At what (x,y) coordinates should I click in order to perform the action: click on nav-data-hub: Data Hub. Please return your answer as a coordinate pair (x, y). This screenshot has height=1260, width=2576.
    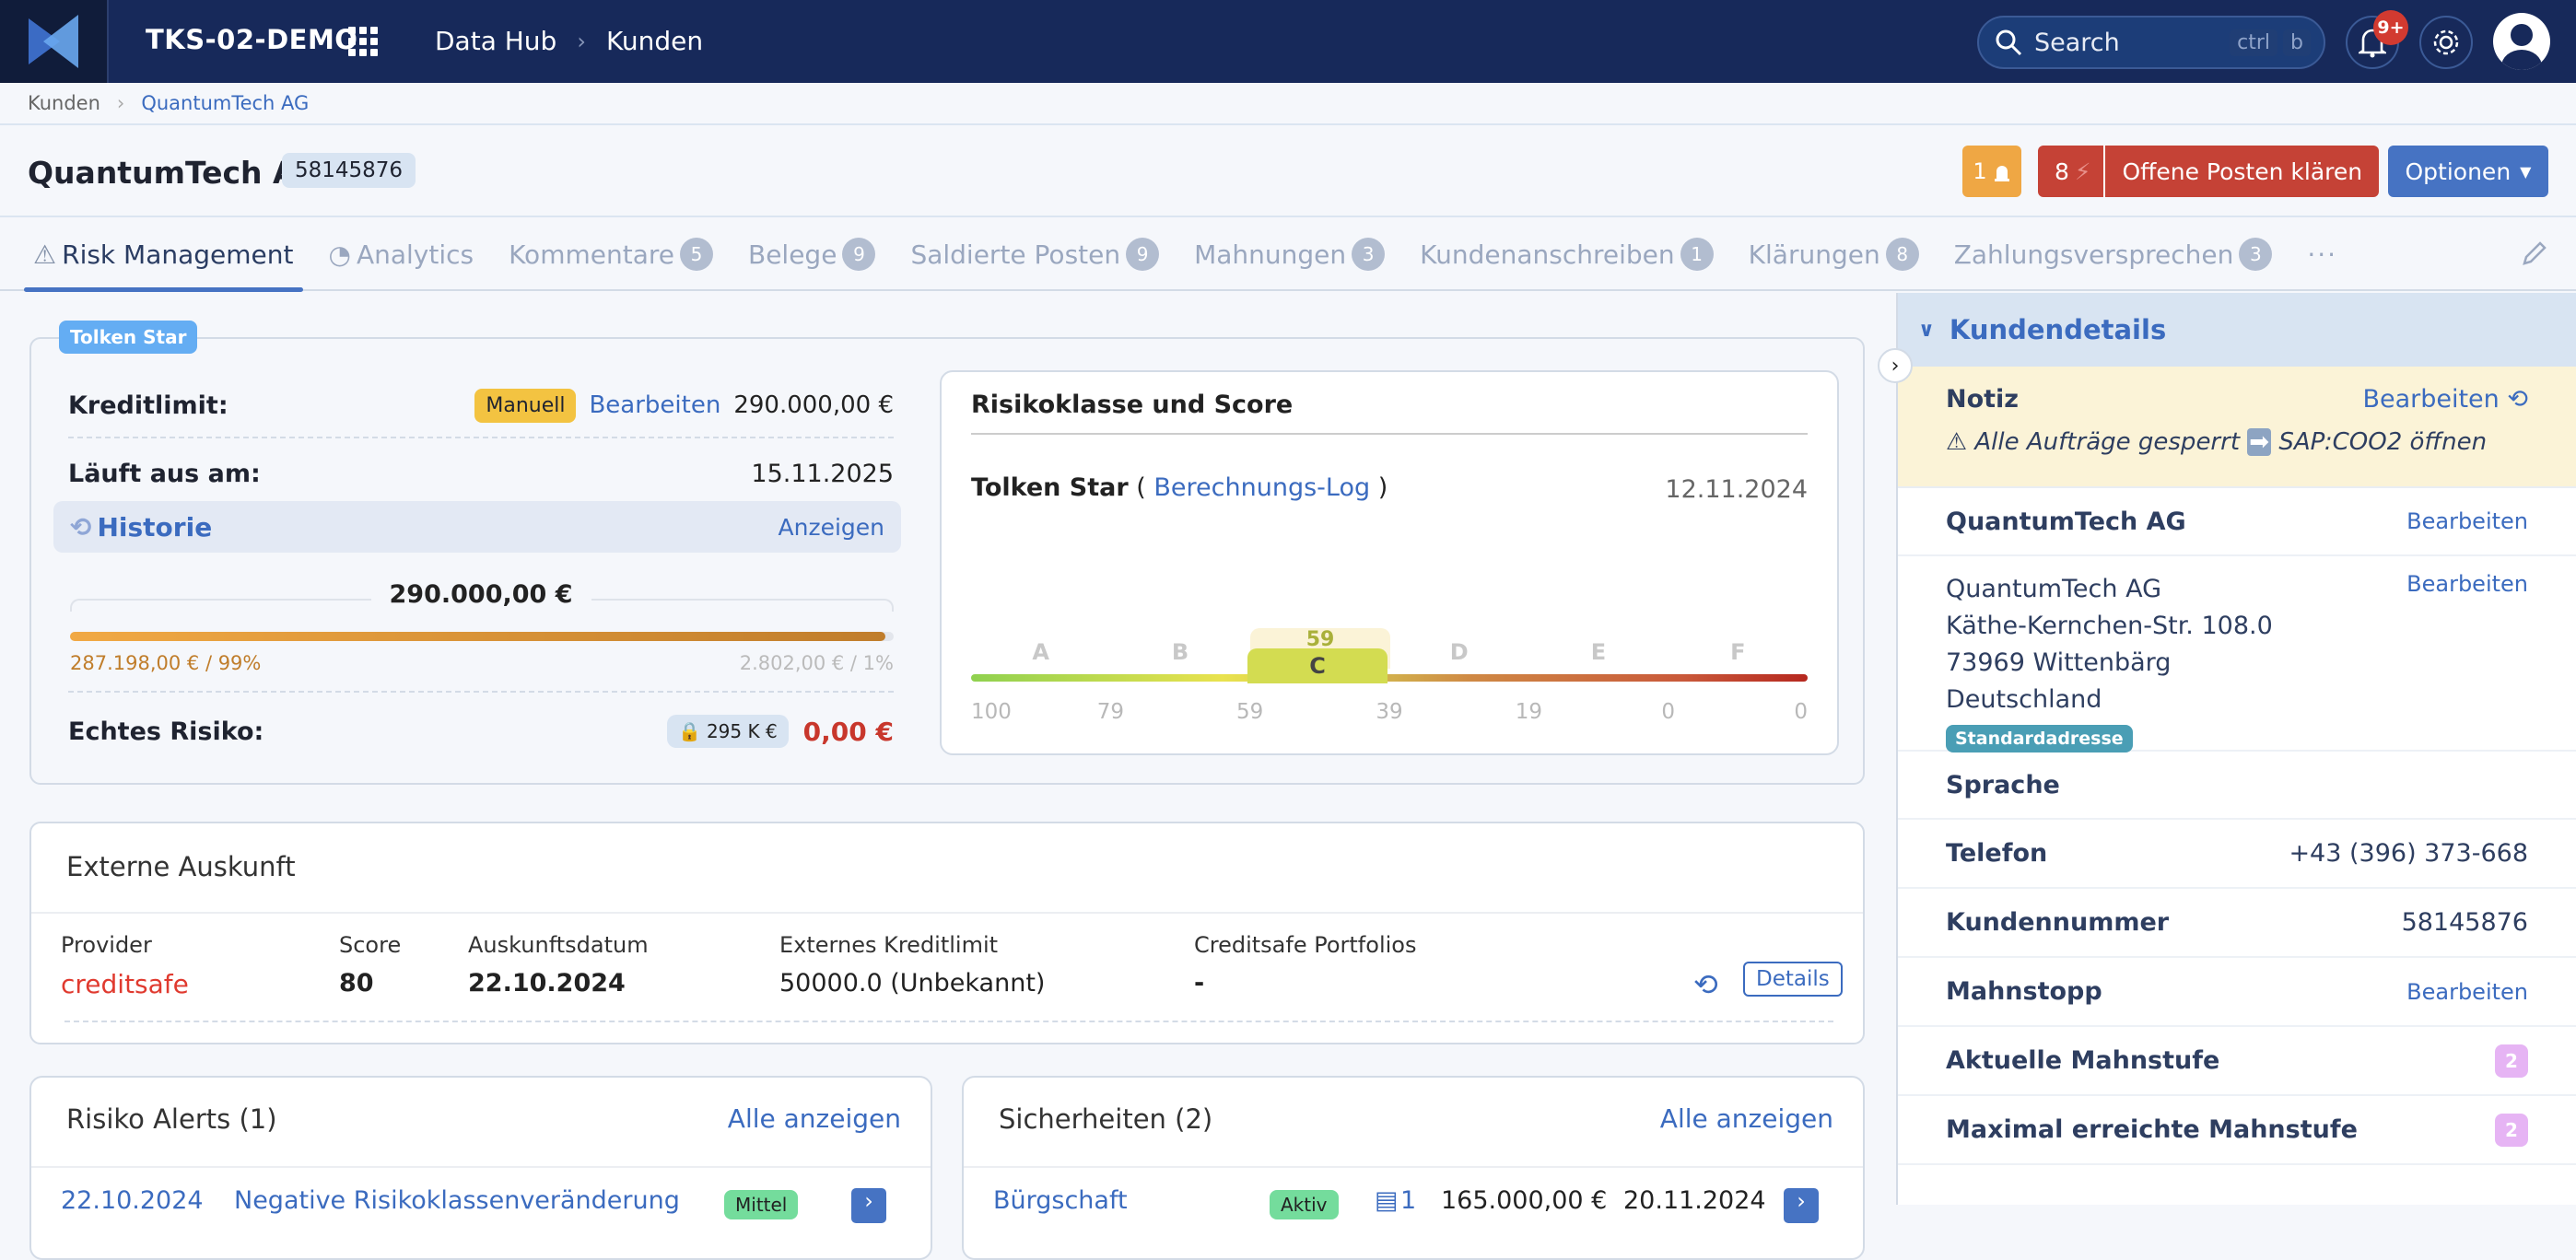
    Looking at the image, I should click on (495, 41).